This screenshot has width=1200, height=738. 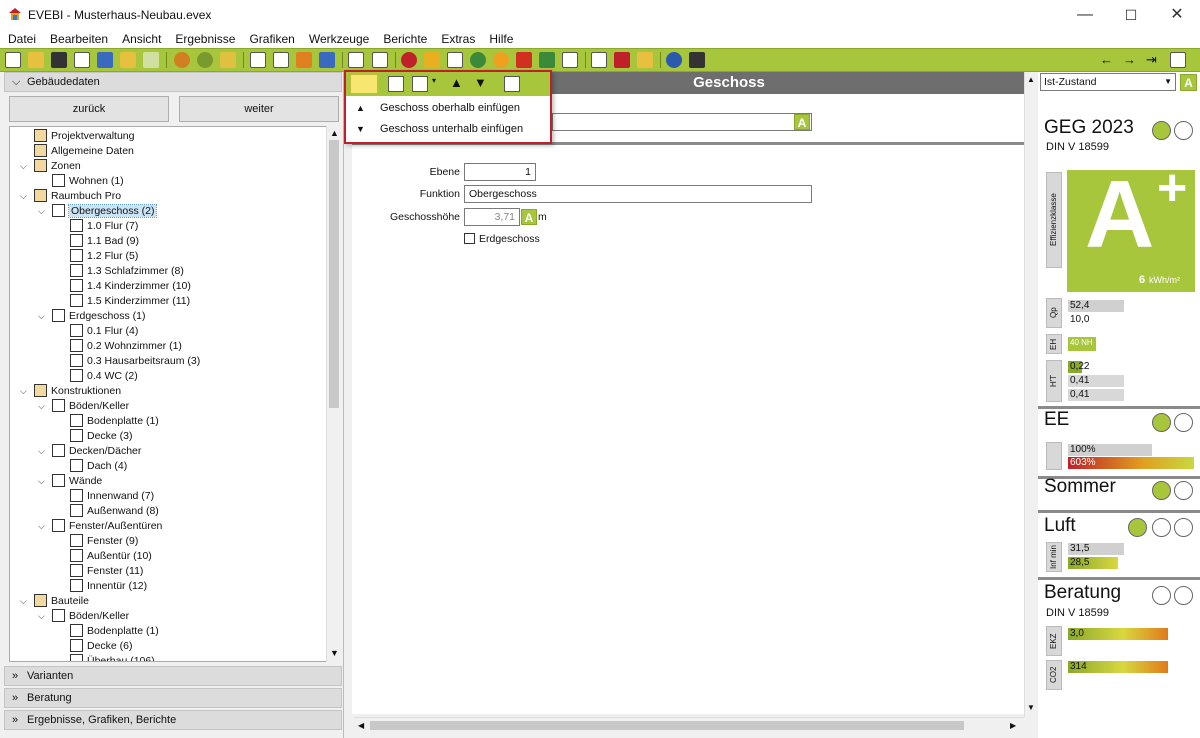 I want to click on menu-ansicht: Ansicht, so click(x=140, y=38).